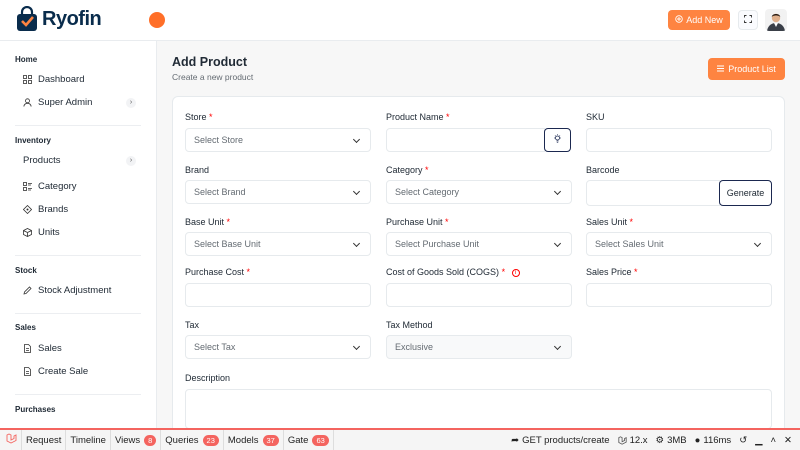 Image resolution: width=800 pixels, height=450 pixels. Describe the element at coordinates (660, 440) in the screenshot. I see `cogs-icon: ⚙` at that location.